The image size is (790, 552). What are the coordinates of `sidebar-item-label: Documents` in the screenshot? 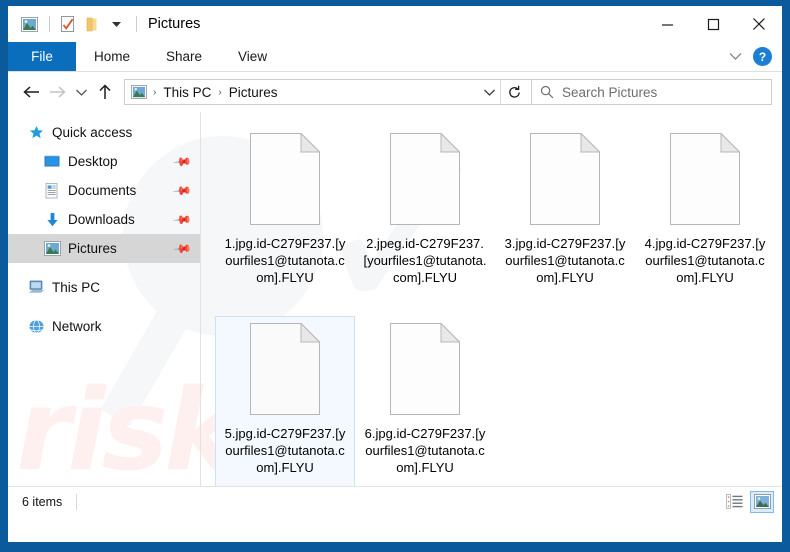 It's located at (102, 190).